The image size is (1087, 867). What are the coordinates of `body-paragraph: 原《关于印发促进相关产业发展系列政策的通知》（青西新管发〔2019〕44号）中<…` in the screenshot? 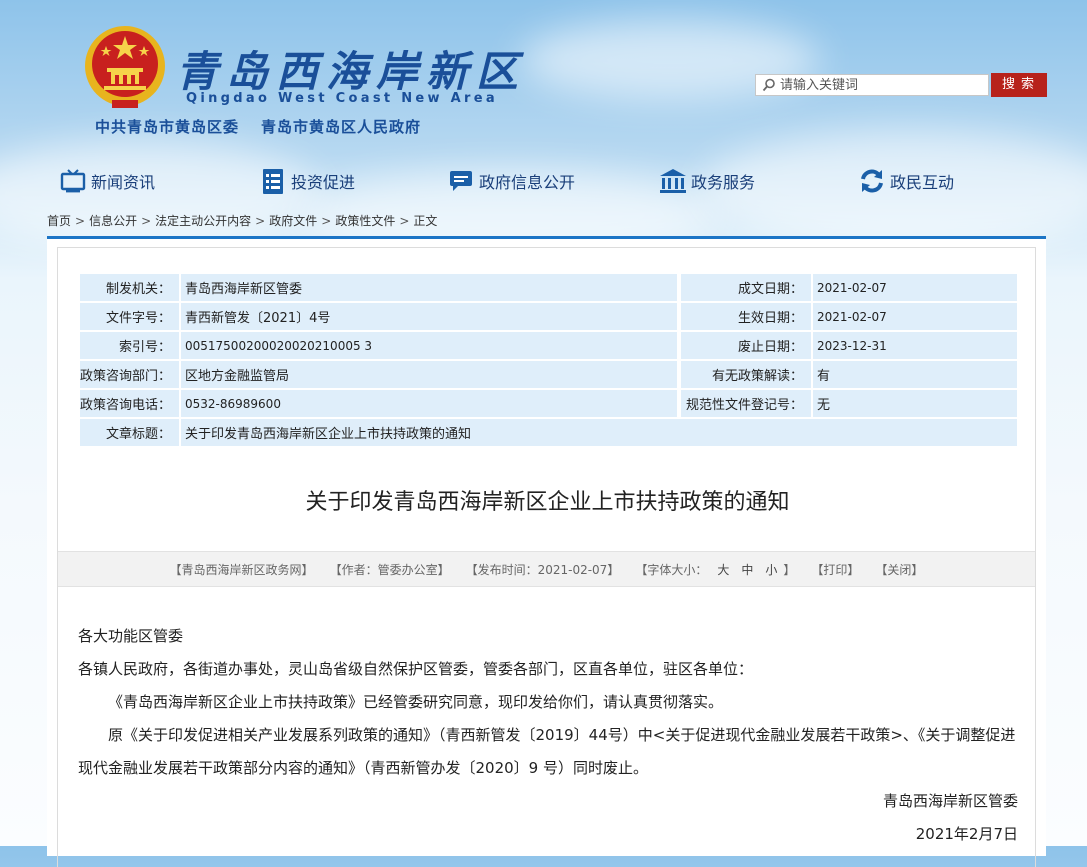 It's located at (547, 751).